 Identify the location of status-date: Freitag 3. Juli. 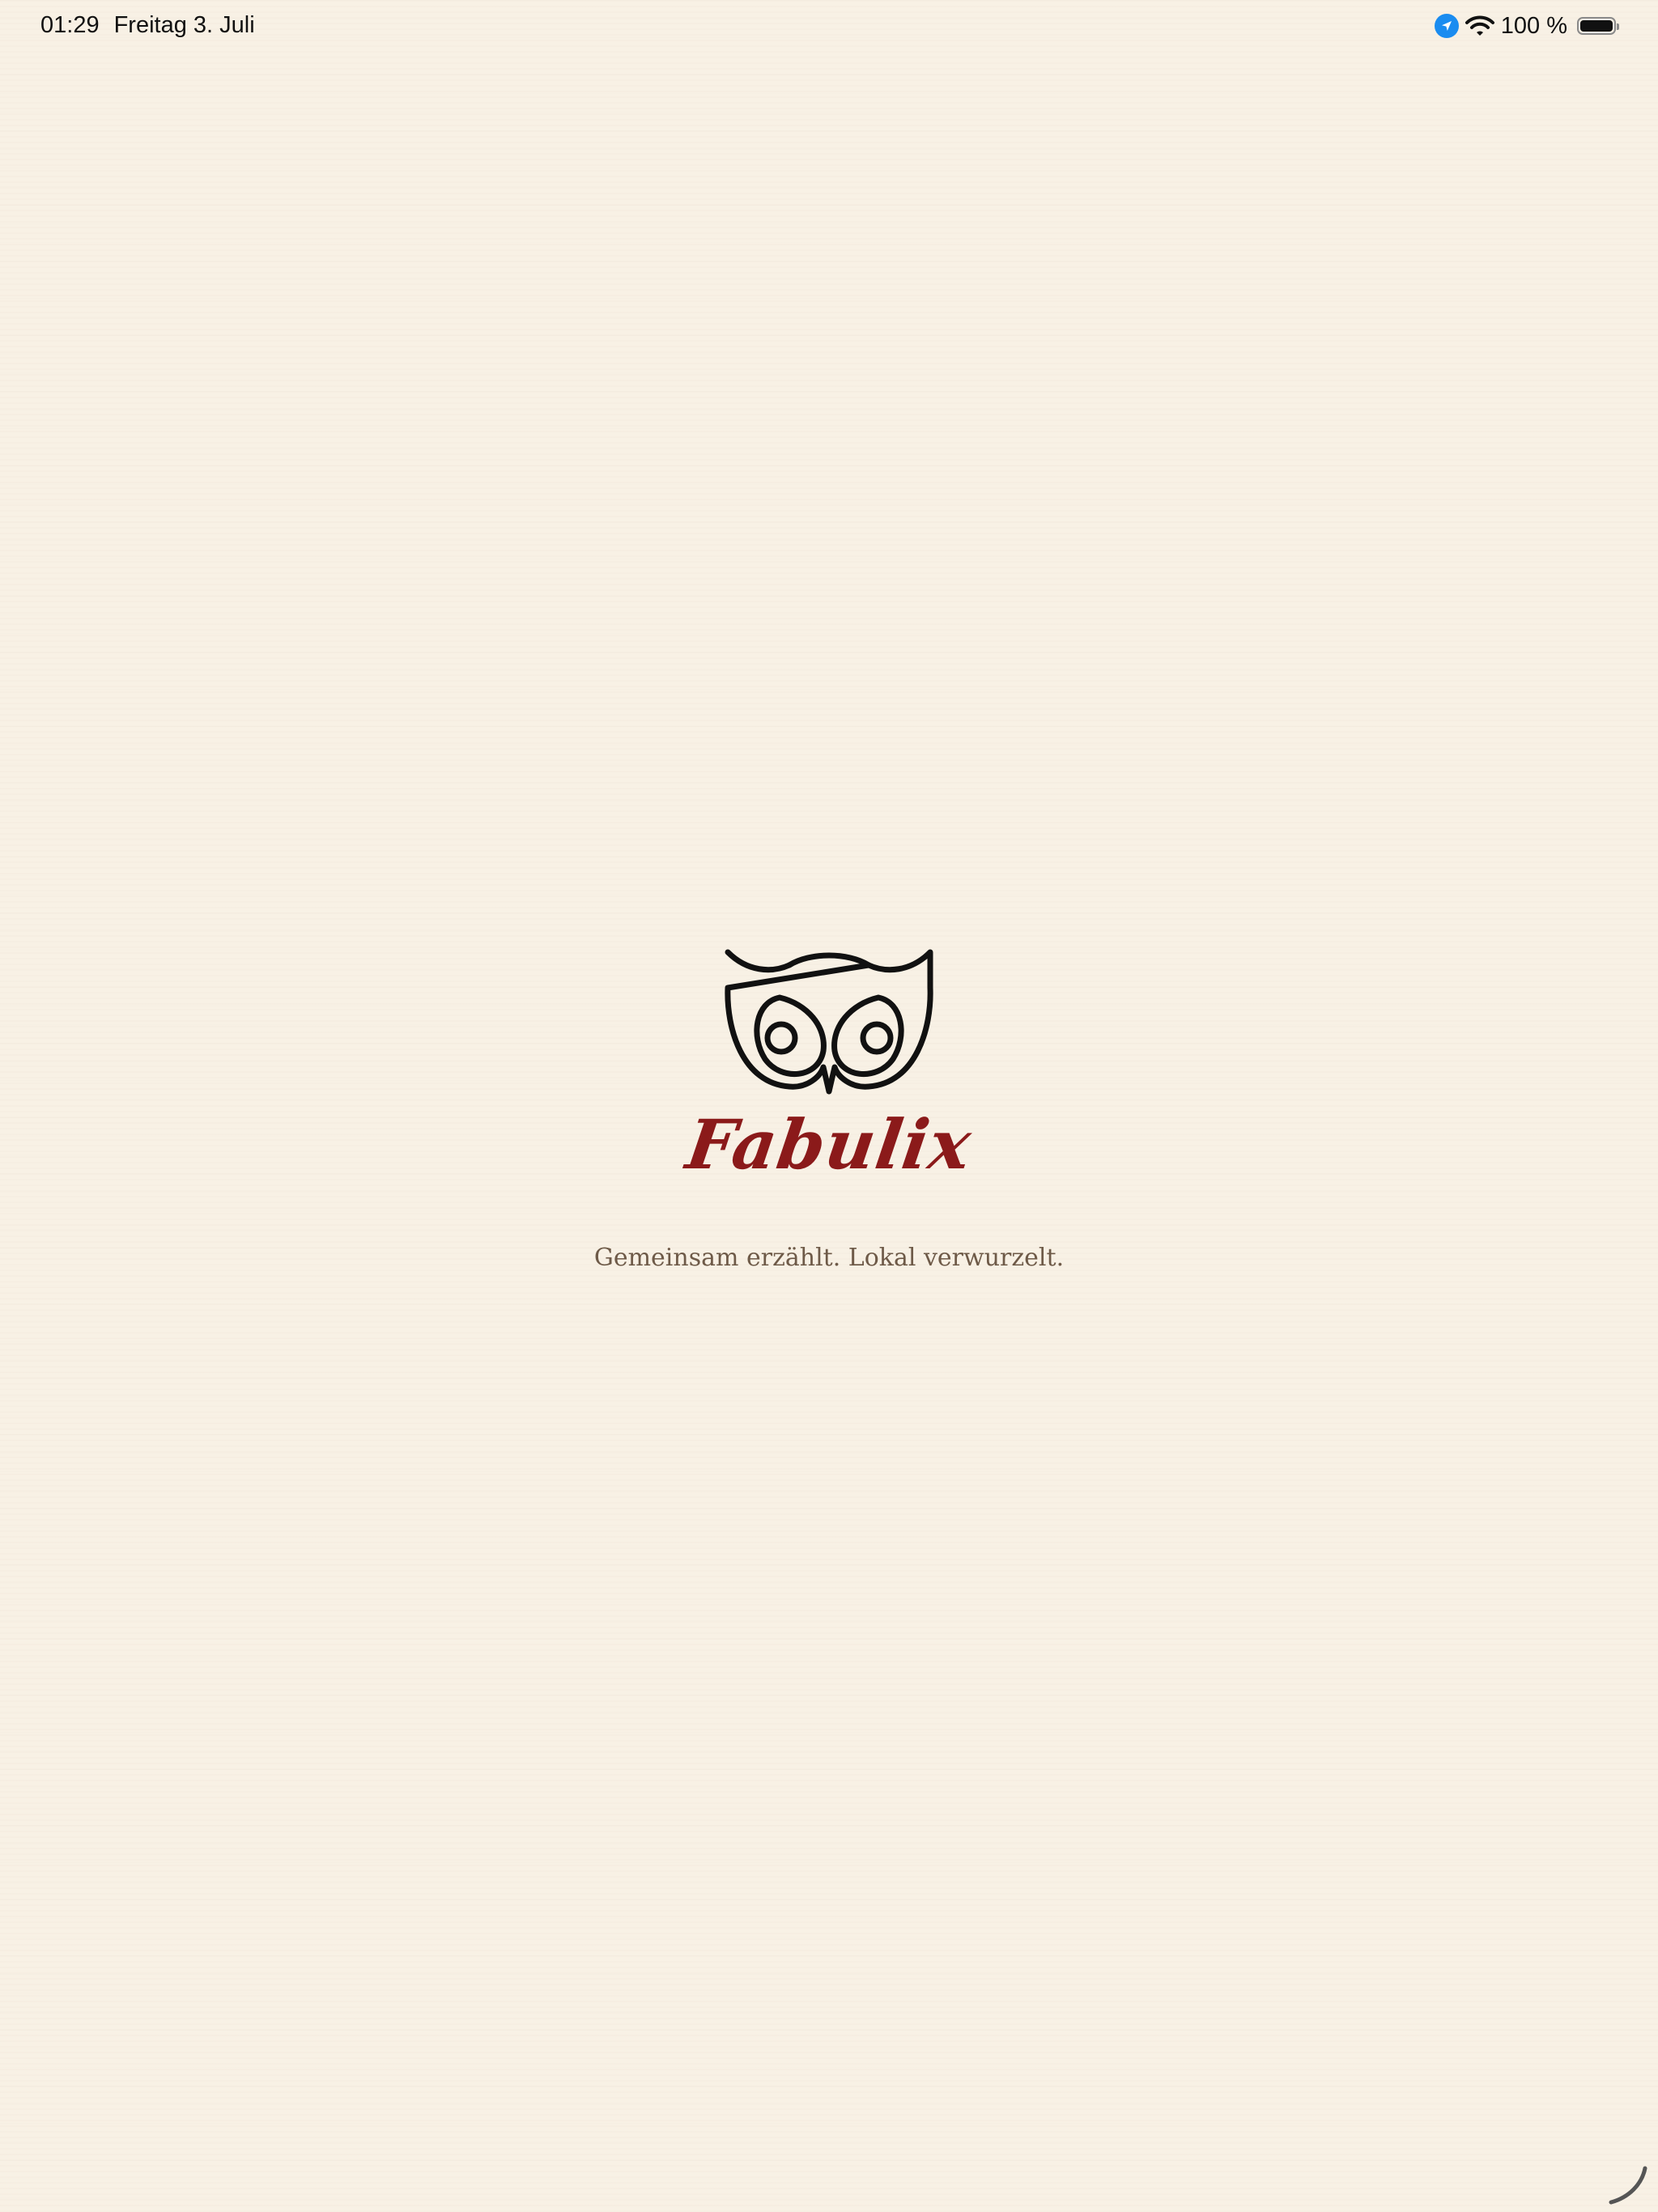
(184, 25).